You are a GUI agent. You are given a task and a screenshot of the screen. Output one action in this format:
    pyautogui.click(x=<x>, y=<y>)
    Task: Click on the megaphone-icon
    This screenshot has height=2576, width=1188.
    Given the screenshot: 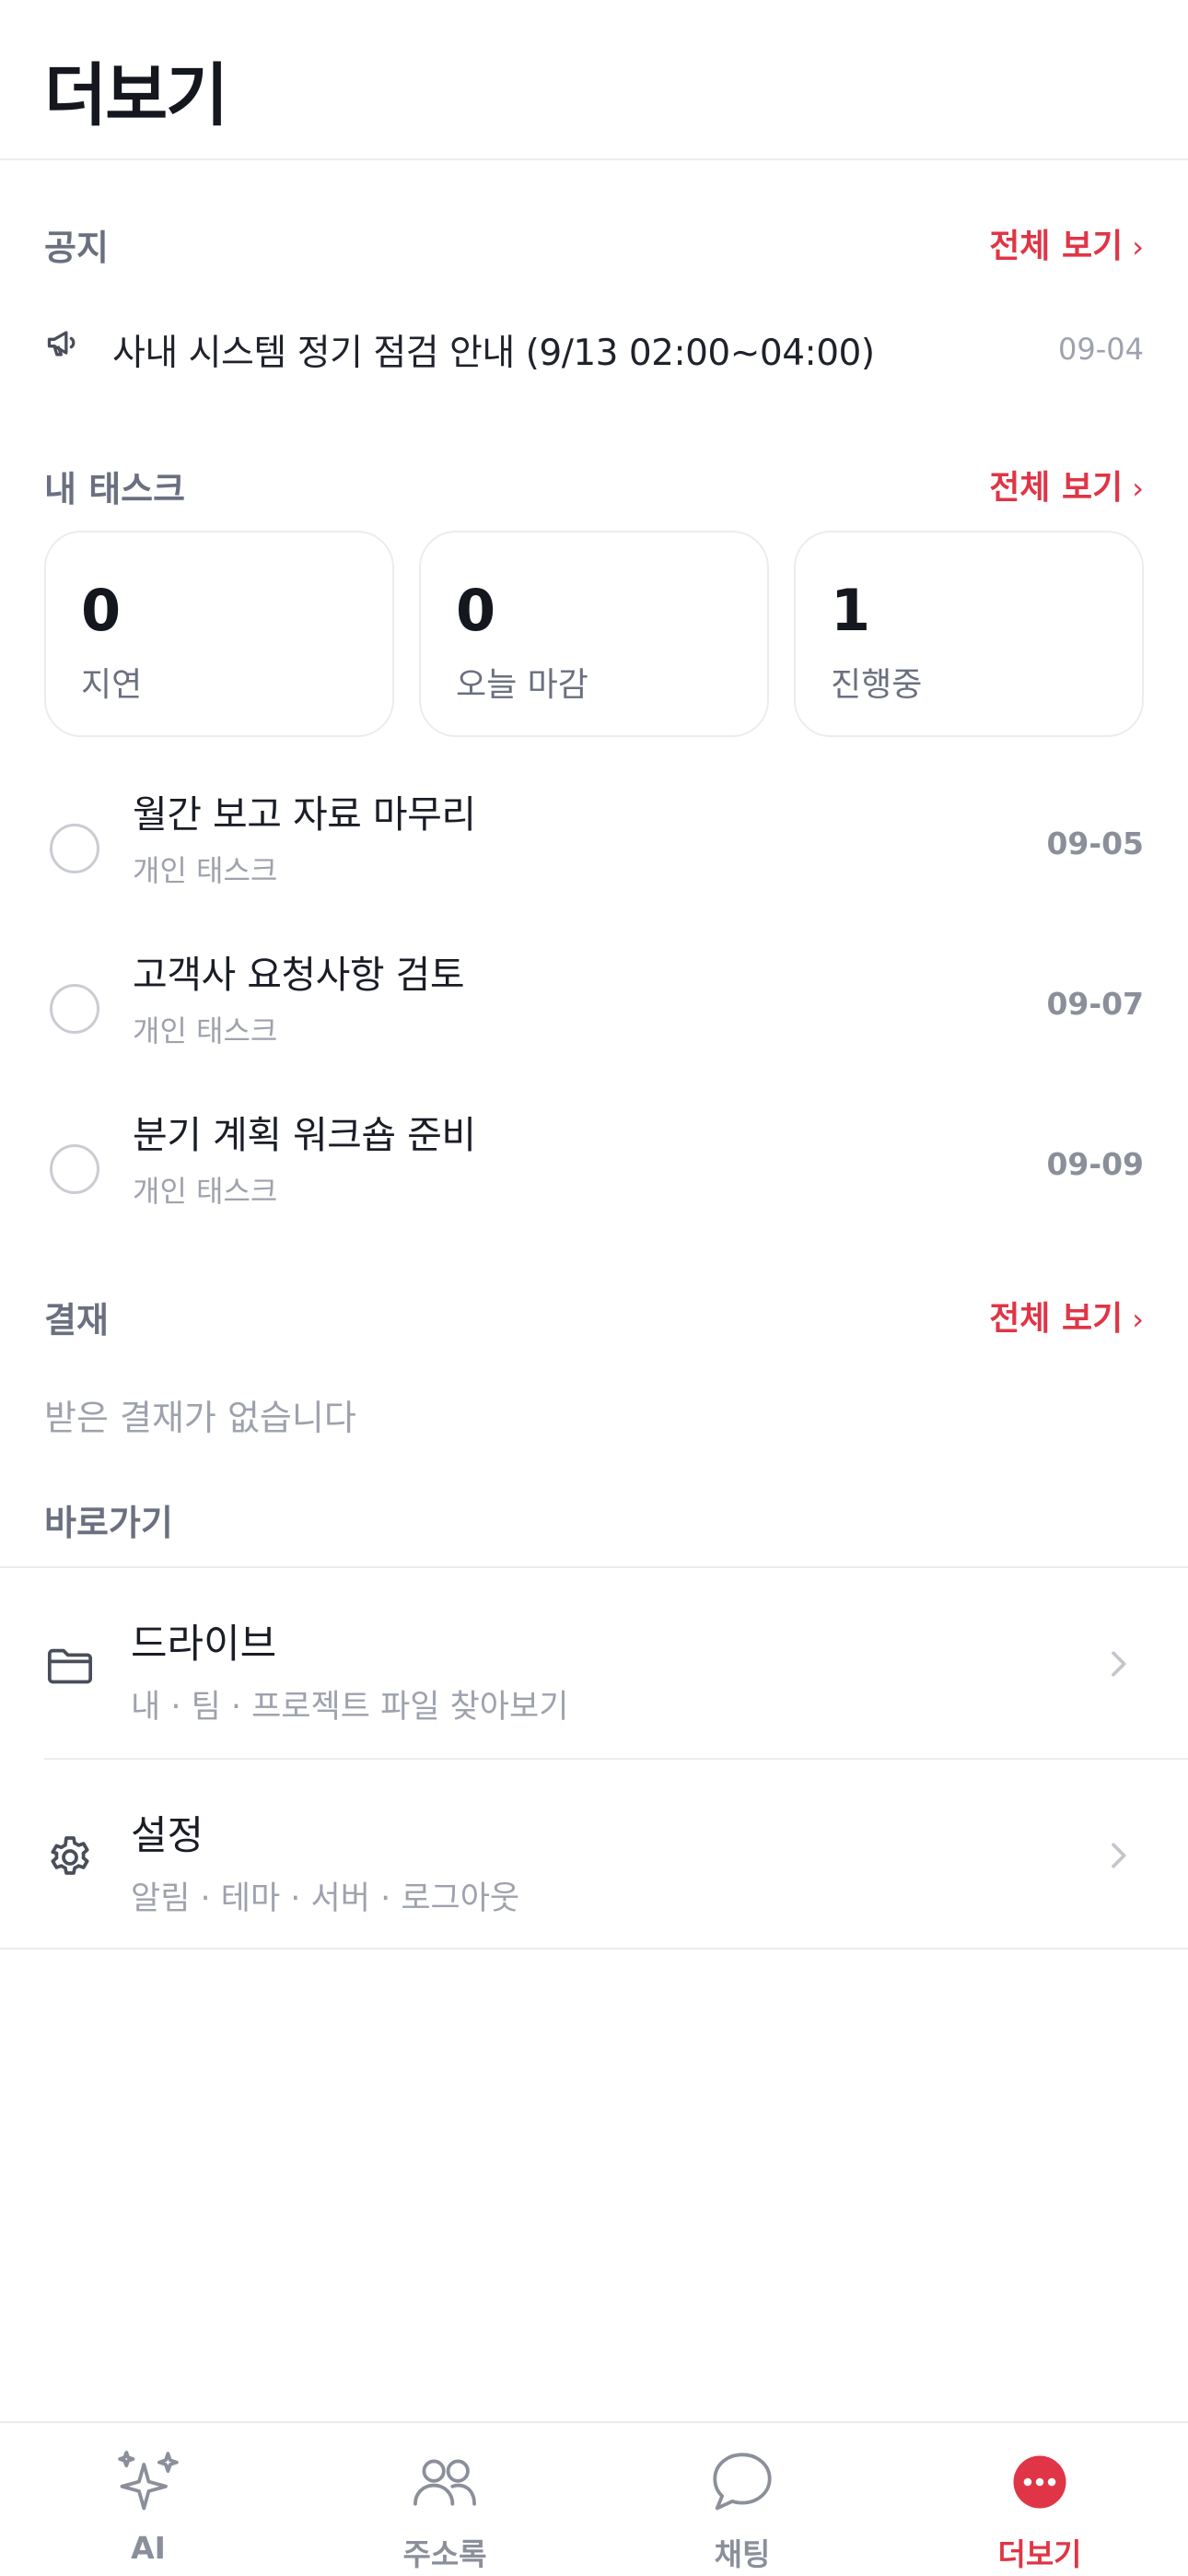 What is the action you would take?
    pyautogui.click(x=61, y=344)
    